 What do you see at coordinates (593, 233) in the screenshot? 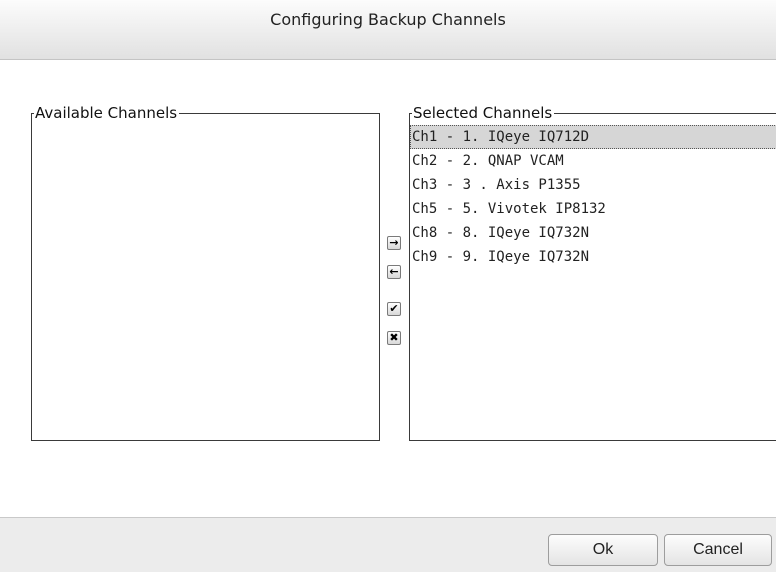
I see `channel-list-item: Ch8 - 8. IQeye IQ732N` at bounding box center [593, 233].